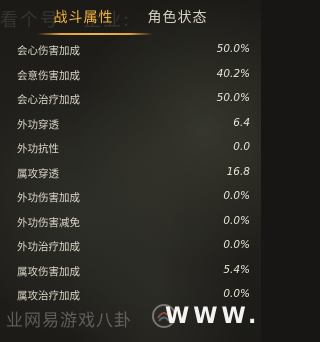  What do you see at coordinates (38, 173) in the screenshot?
I see `stat-label: 属攻穿透` at bounding box center [38, 173].